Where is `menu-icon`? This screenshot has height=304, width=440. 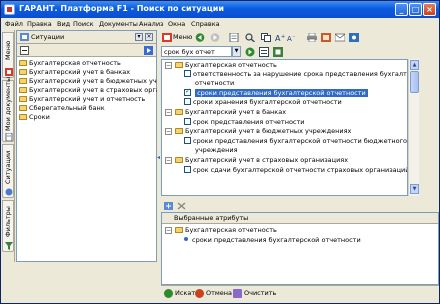 menu-icon is located at coordinates (9, 72).